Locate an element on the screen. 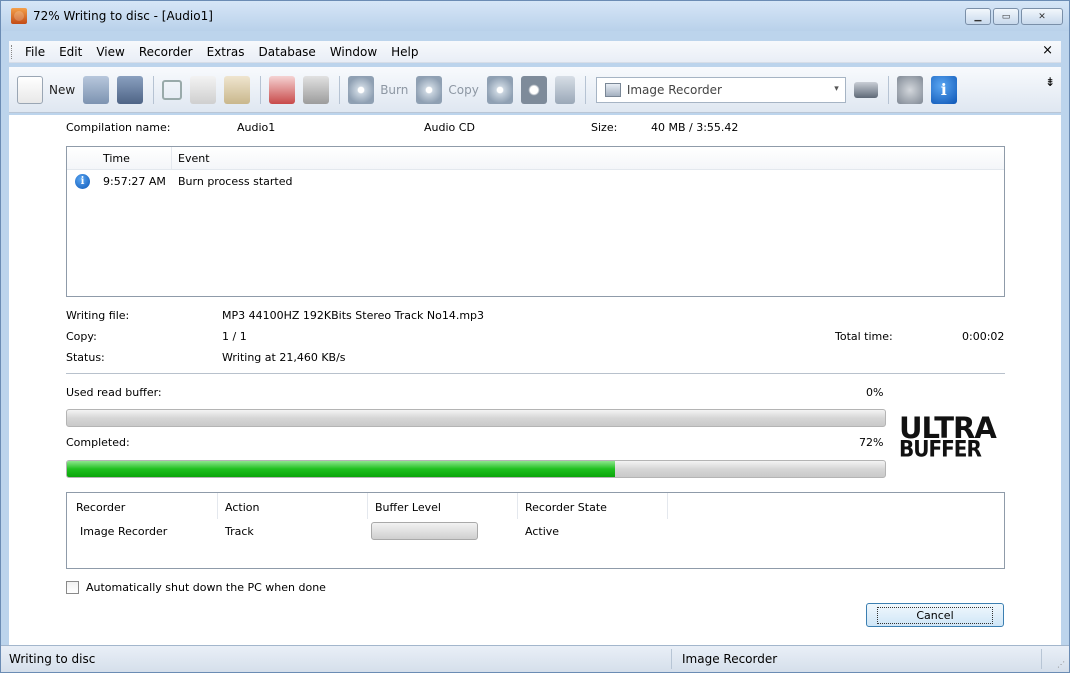 Image resolution: width=1070 pixels, height=673 pixels. new-button: New is located at coordinates (46, 89).